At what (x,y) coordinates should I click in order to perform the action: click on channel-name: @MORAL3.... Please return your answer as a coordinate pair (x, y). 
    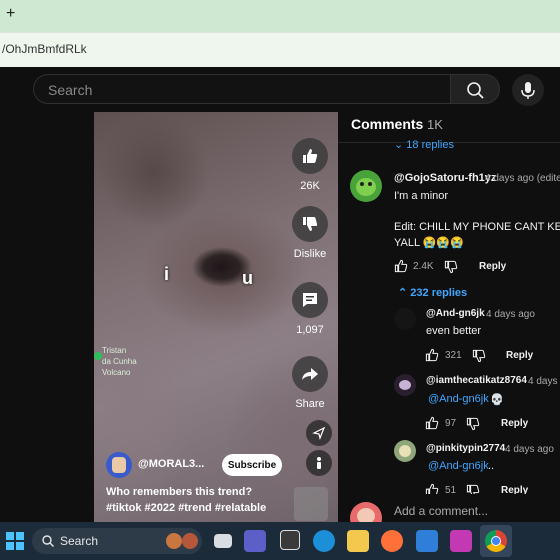
    Looking at the image, I should click on (171, 464).